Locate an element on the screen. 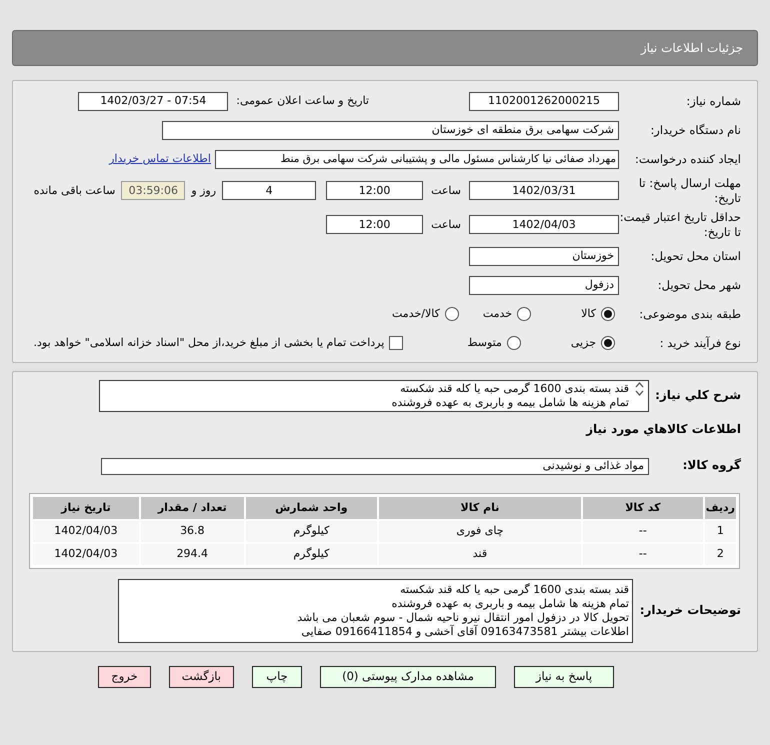 The width and height of the screenshot is (770, 745). validity-time-field: 12:00 is located at coordinates (375, 224).